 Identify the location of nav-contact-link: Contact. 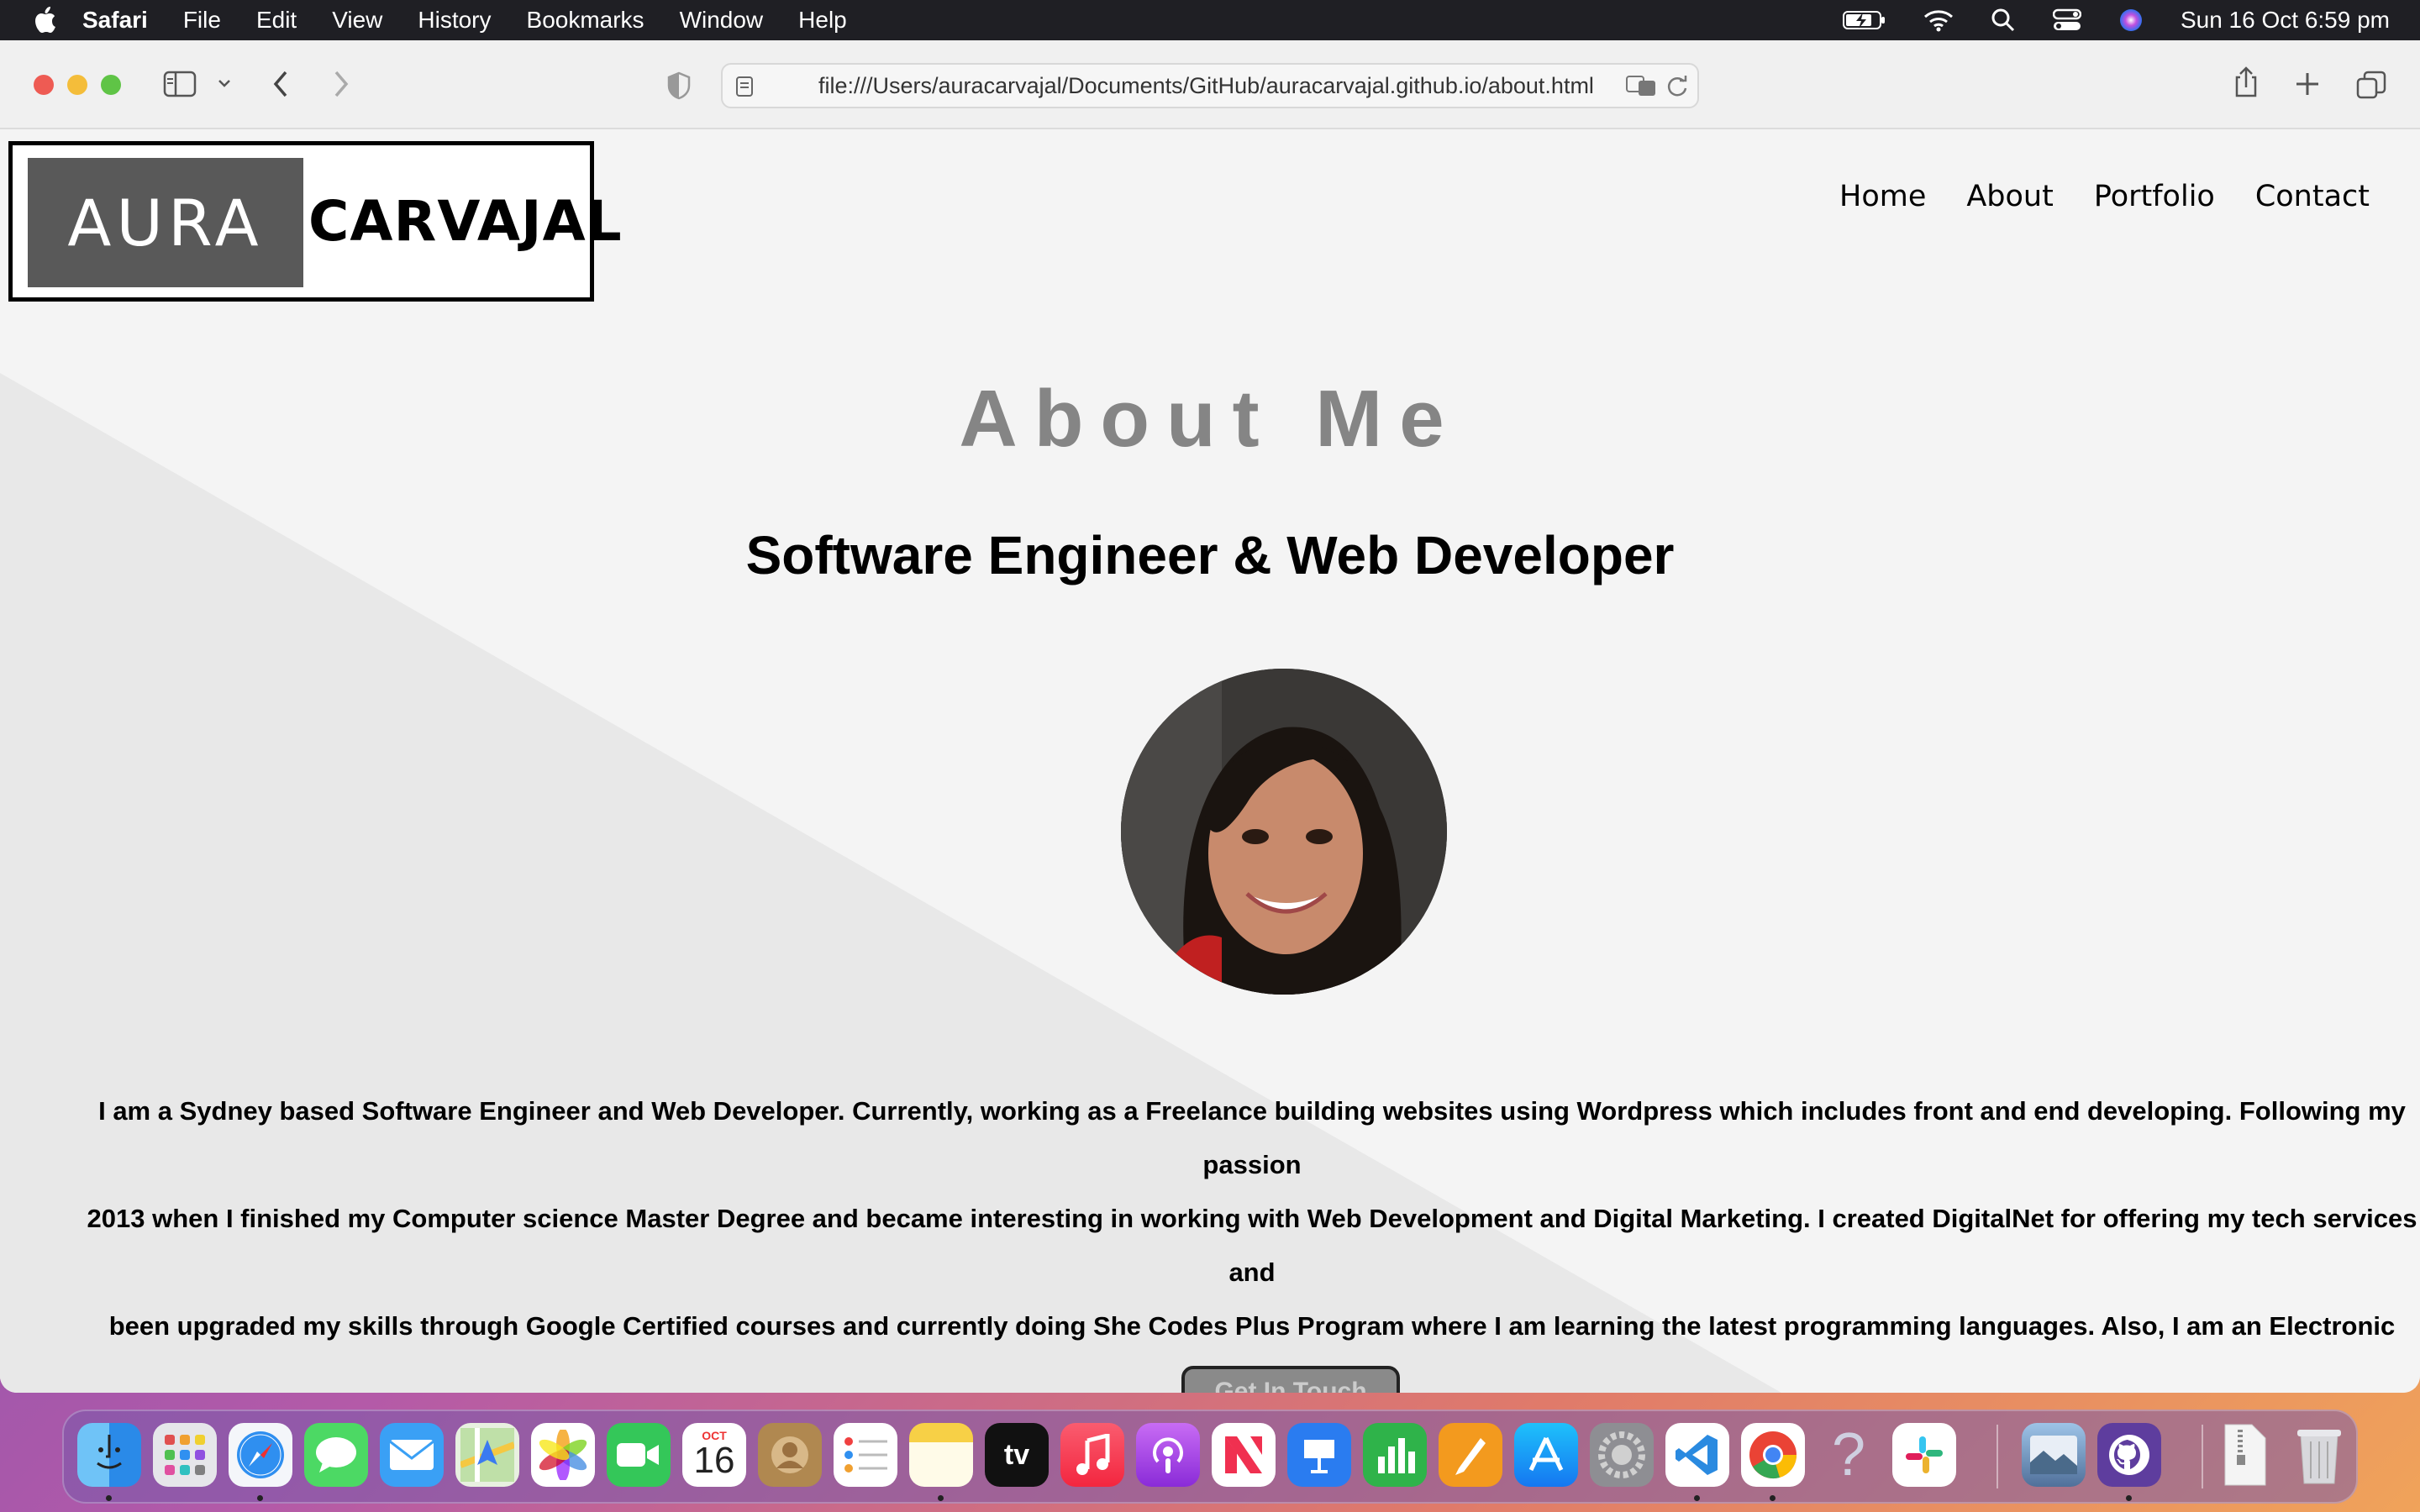
(2312, 196).